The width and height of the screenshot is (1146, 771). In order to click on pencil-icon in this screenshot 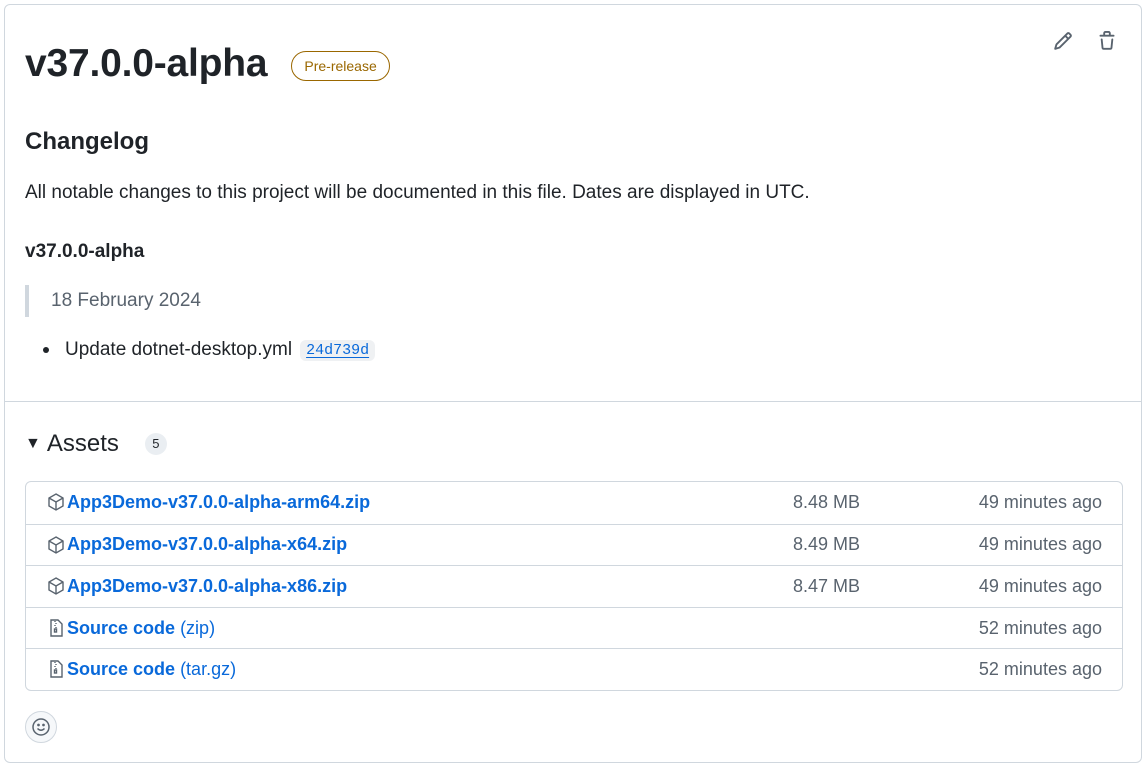, I will do `click(1063, 41)`.